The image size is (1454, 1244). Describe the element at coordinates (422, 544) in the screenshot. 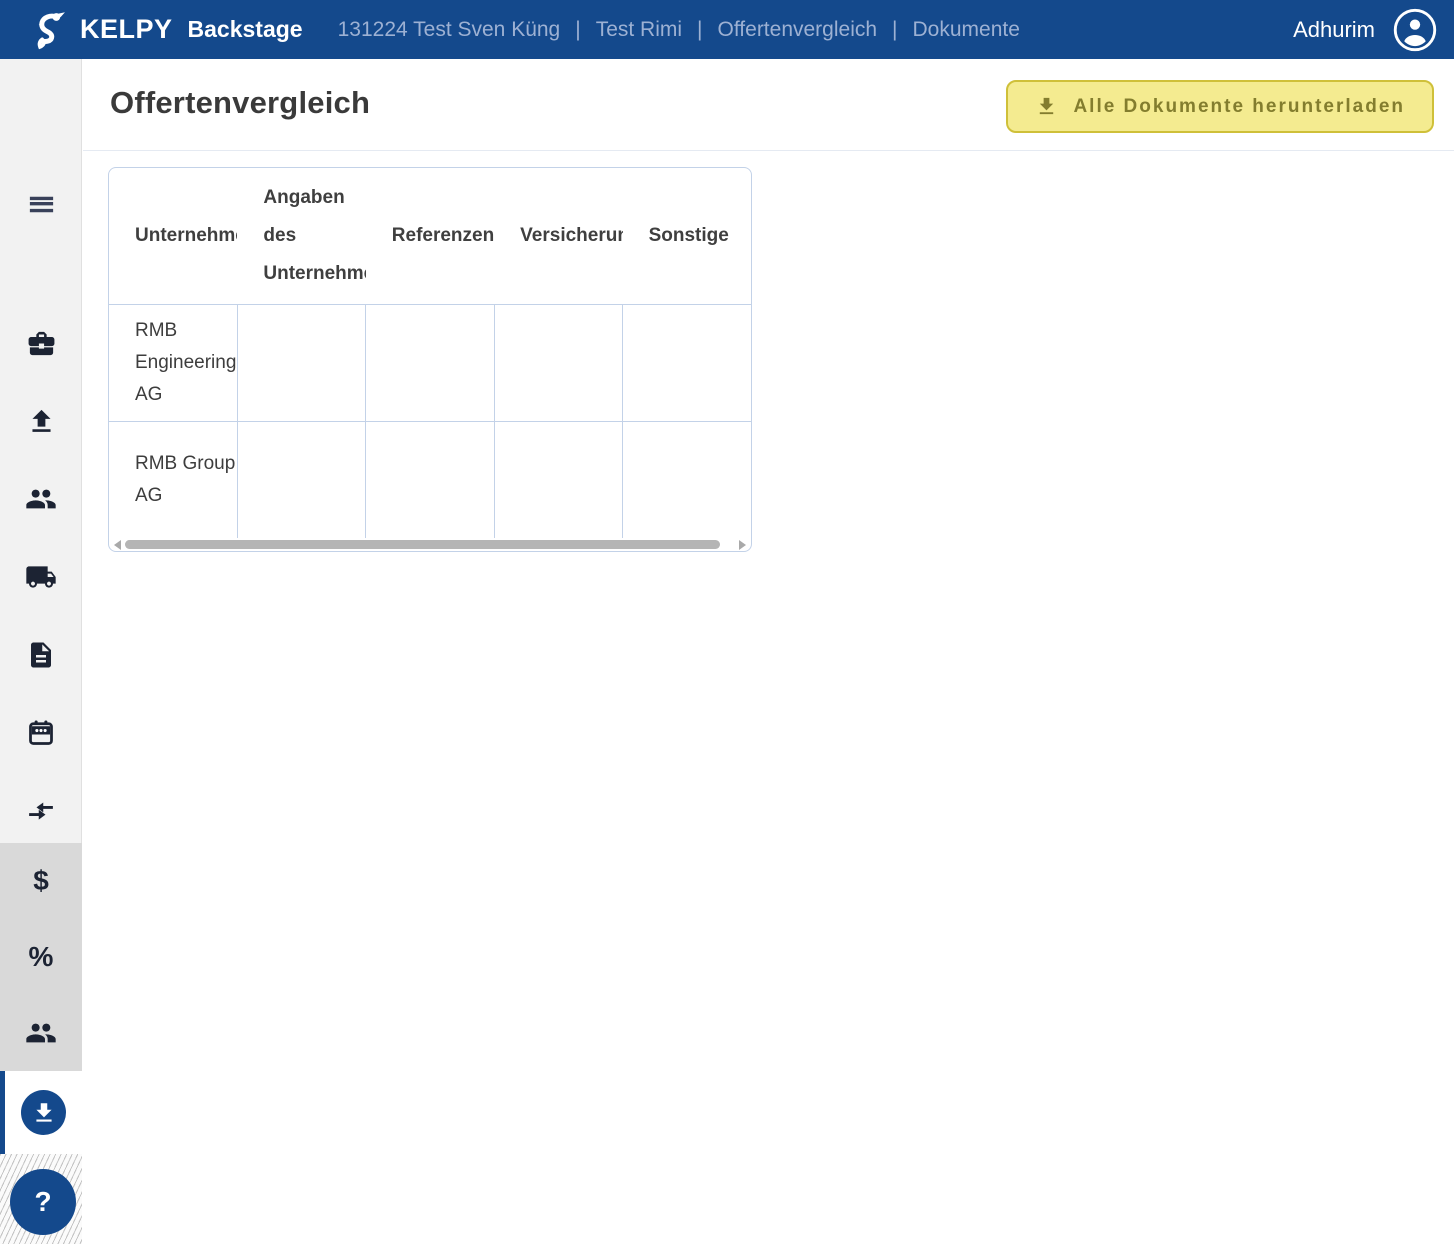

I see `scrollbar-thumb` at that location.